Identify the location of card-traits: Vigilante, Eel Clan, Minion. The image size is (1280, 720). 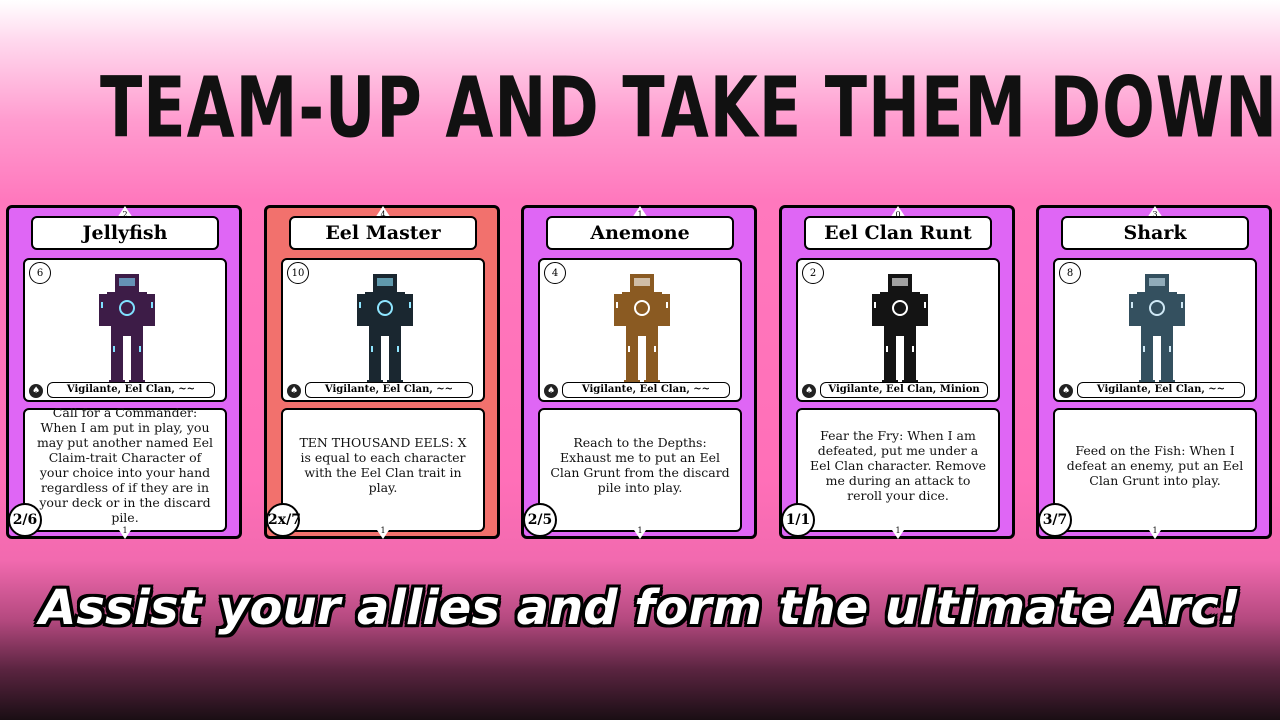
(904, 390).